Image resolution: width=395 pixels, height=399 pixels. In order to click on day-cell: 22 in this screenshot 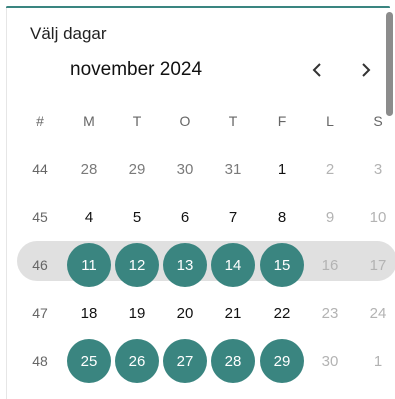, I will do `click(282, 313)`.